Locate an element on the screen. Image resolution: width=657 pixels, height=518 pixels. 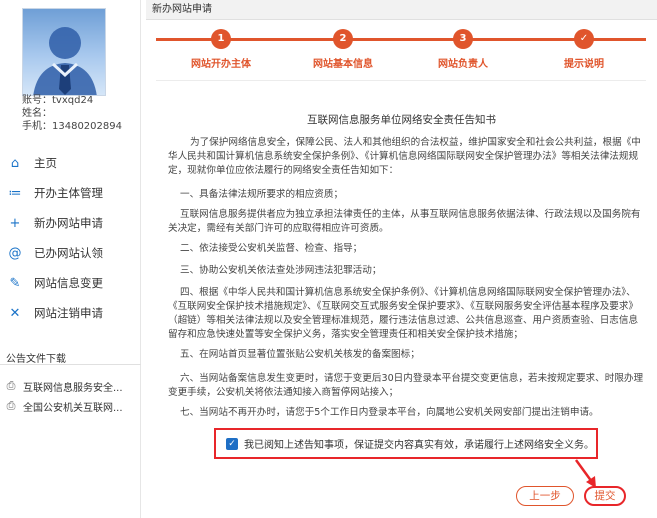
sidebar-item-site-cancel: ✕ 网站注销申请 is located at coordinates (70, 313).